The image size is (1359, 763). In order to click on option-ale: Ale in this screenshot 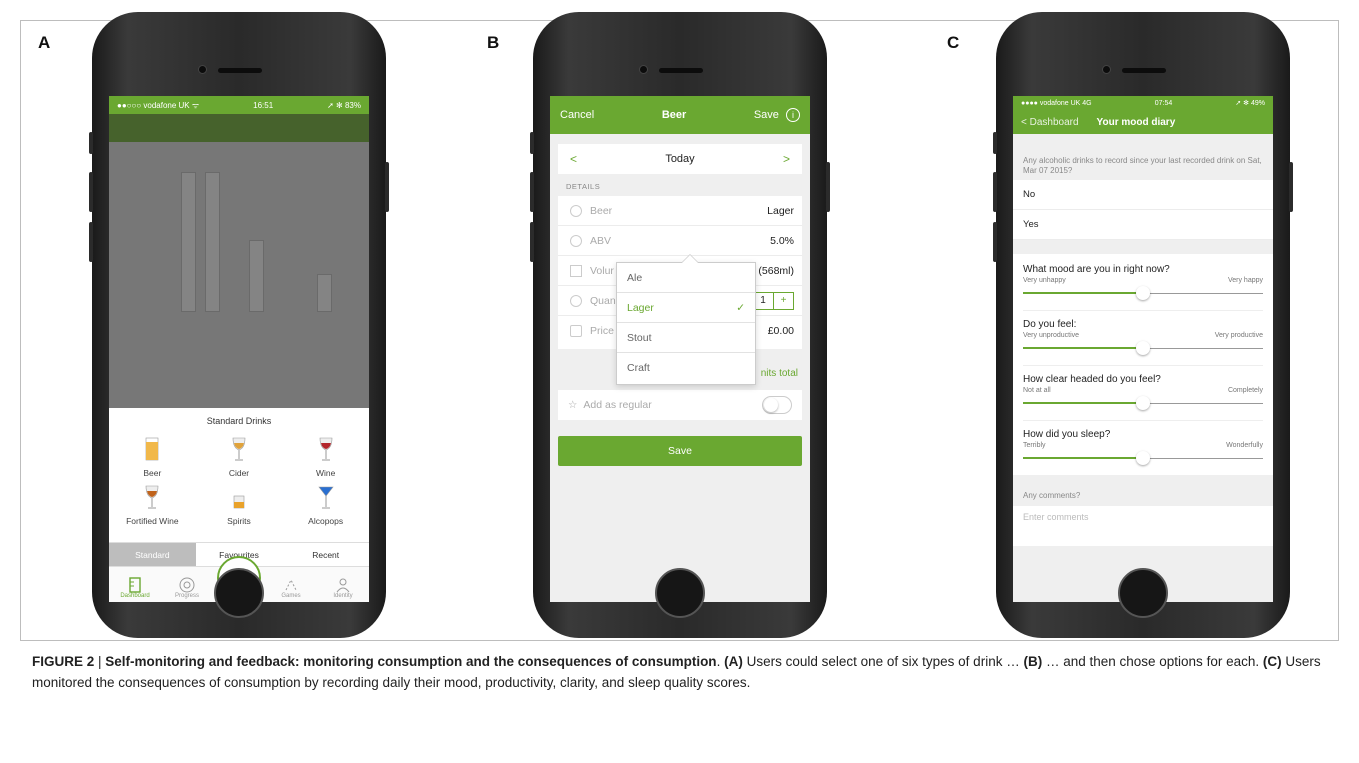, I will do `click(686, 278)`.